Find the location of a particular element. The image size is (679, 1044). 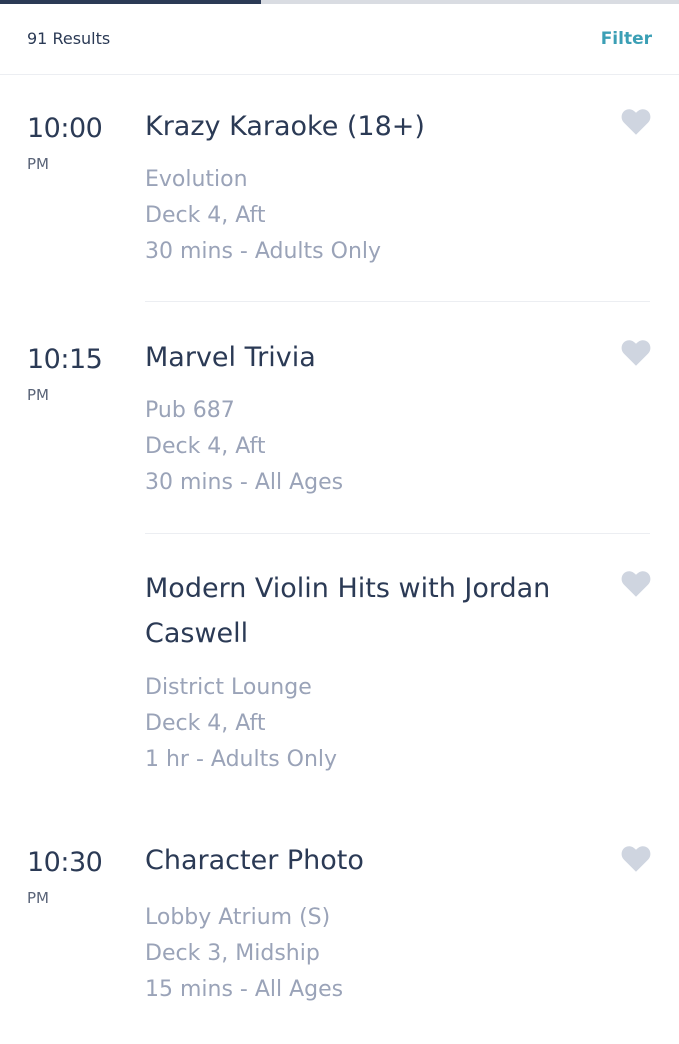

results-header: 91 Results Filter is located at coordinates (339, 39).